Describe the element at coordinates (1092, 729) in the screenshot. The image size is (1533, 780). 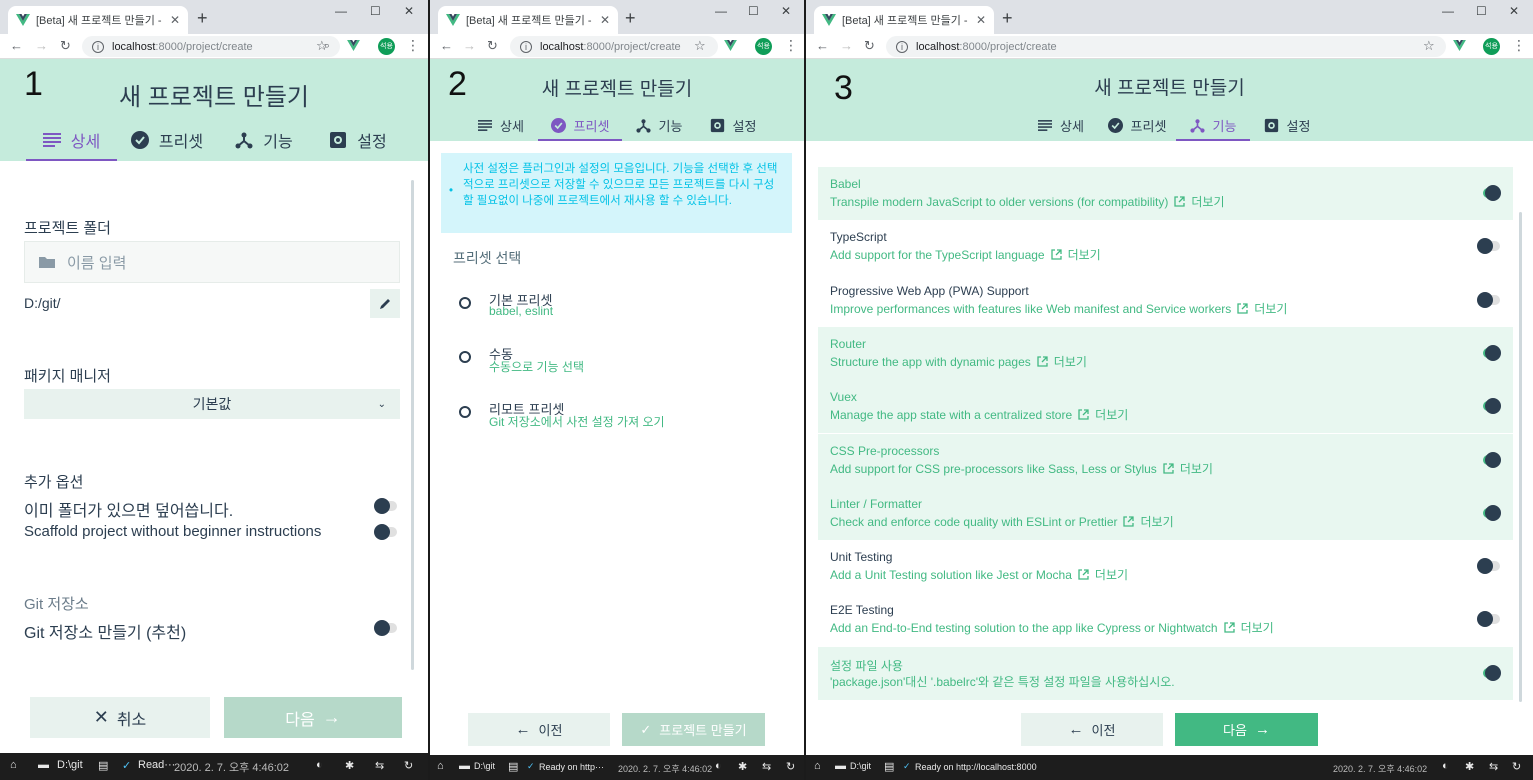
I see `previous-button: ← 이전` at that location.